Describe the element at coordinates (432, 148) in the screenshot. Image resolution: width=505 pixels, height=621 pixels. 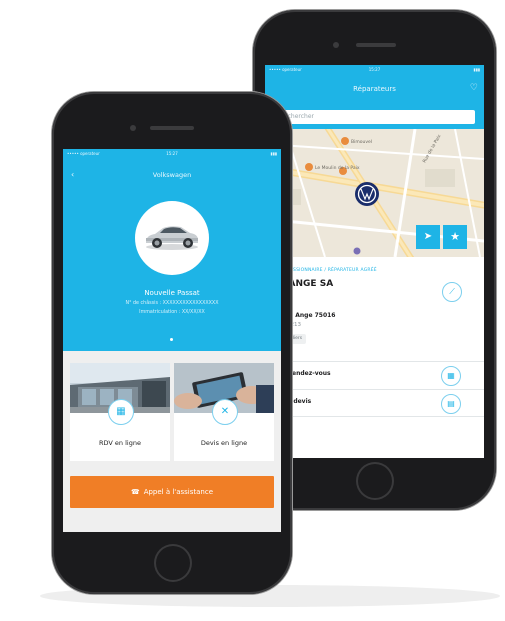
I see `map-street-label: Rue de la Paix` at that location.